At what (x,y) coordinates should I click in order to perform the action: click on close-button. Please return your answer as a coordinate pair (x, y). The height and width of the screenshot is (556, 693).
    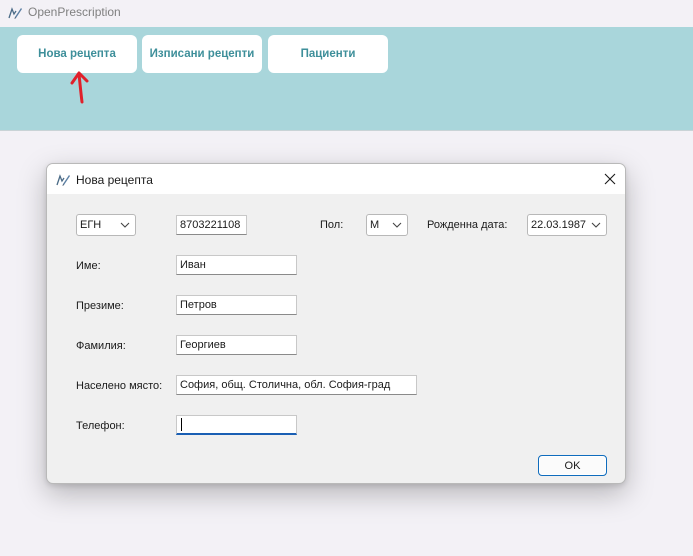
    Looking at the image, I should click on (610, 179).